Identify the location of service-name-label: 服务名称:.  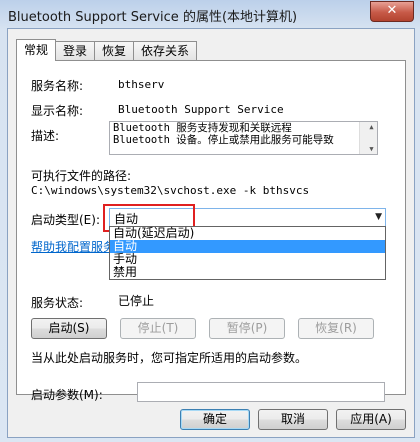
(57, 86).